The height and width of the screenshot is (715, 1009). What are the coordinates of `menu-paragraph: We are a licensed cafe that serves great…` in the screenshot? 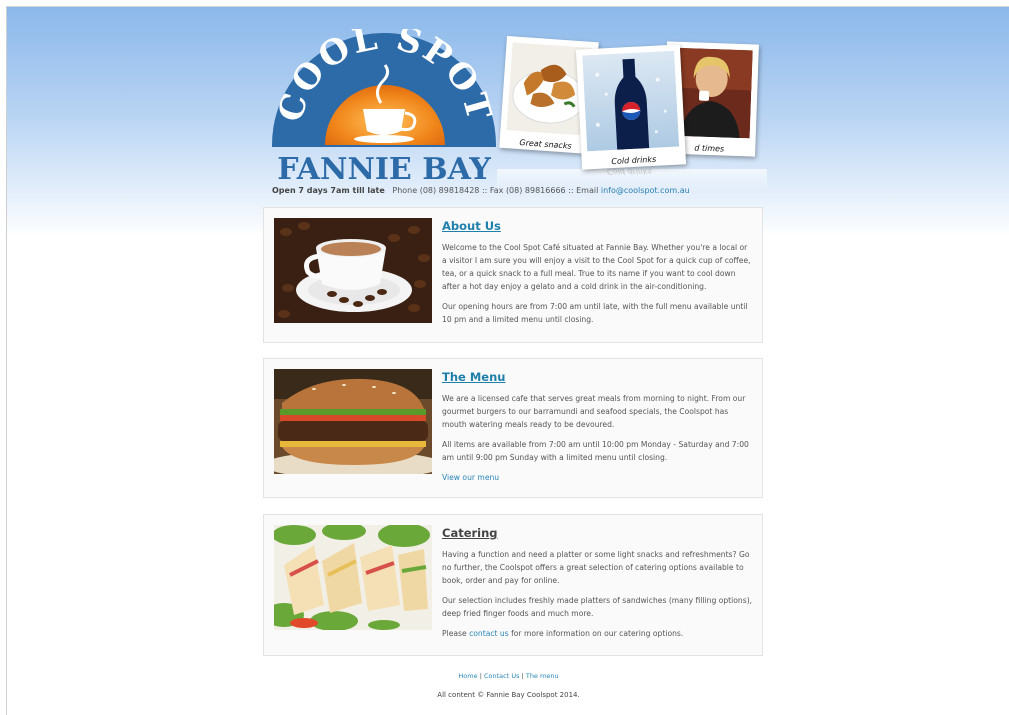 It's located at (594, 411).